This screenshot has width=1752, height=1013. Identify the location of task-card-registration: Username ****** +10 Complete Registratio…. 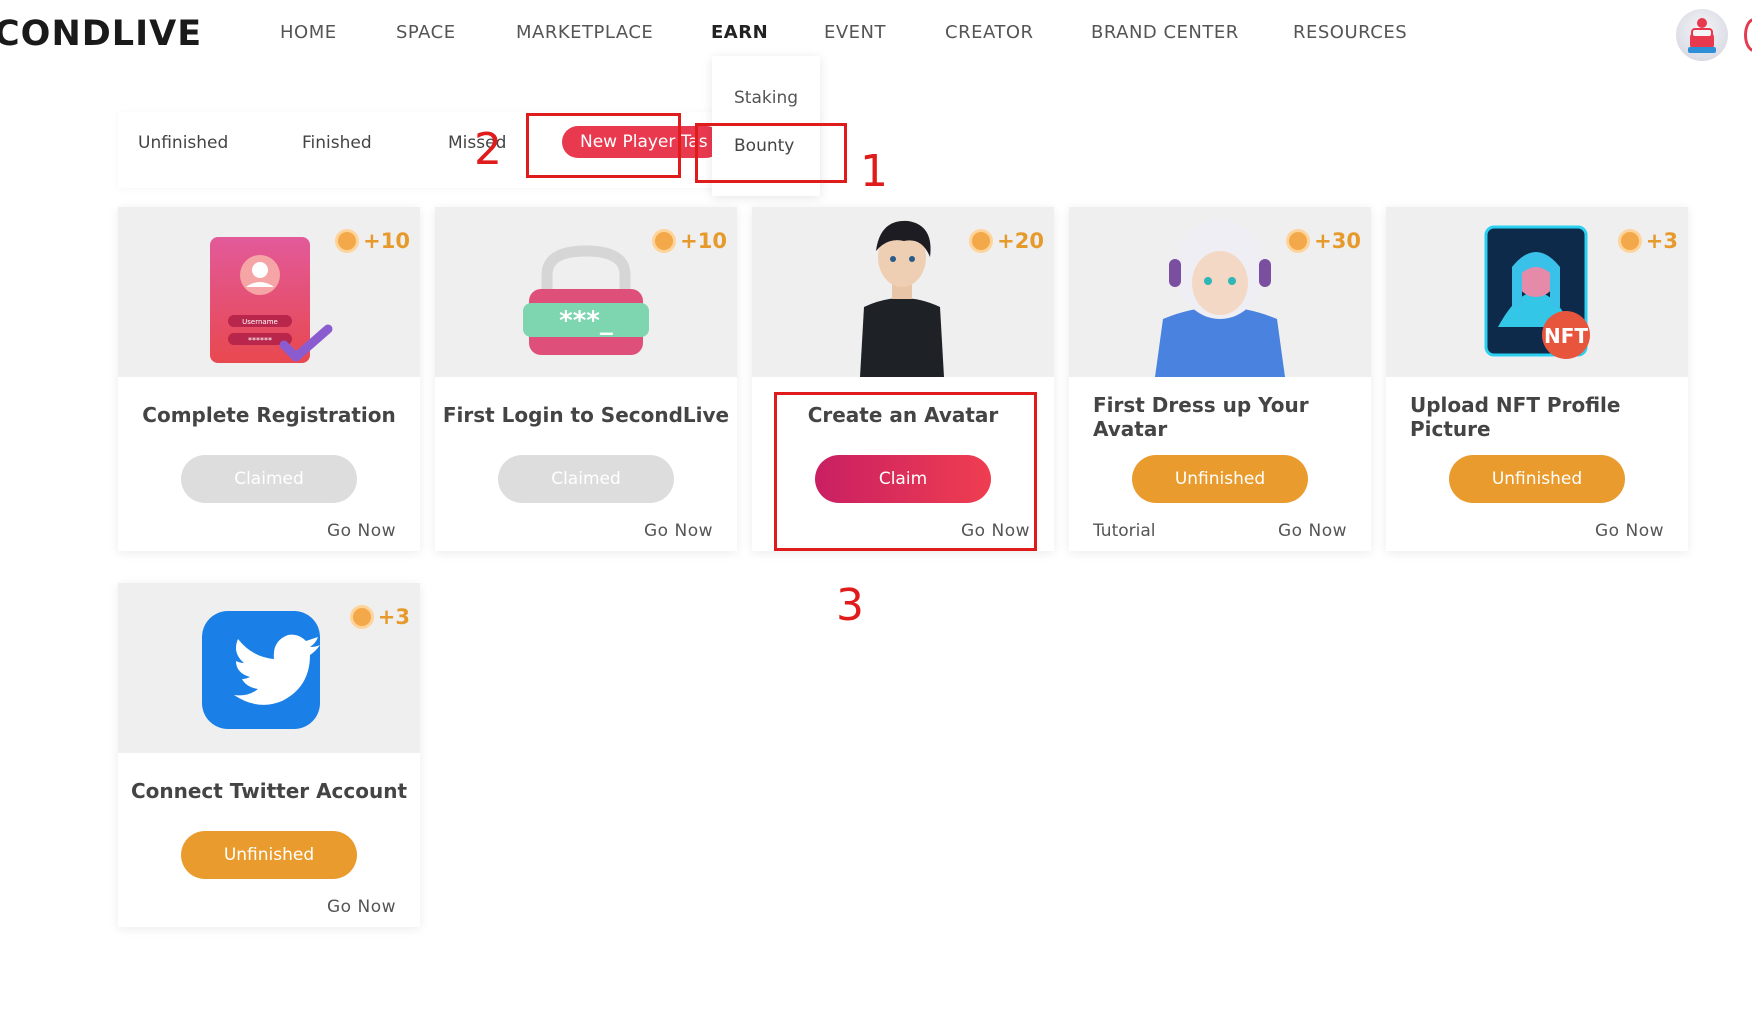
(269, 379).